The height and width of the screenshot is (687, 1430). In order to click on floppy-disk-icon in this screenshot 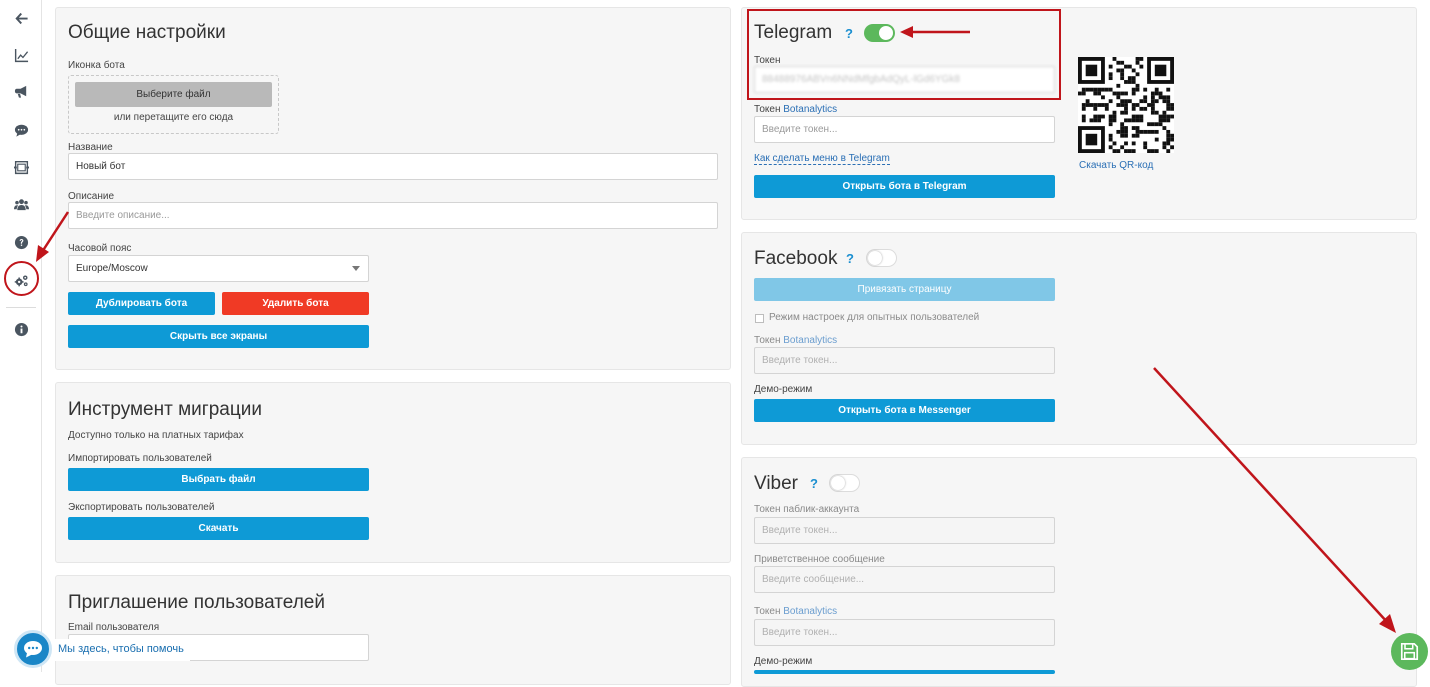, I will do `click(1409, 651)`.